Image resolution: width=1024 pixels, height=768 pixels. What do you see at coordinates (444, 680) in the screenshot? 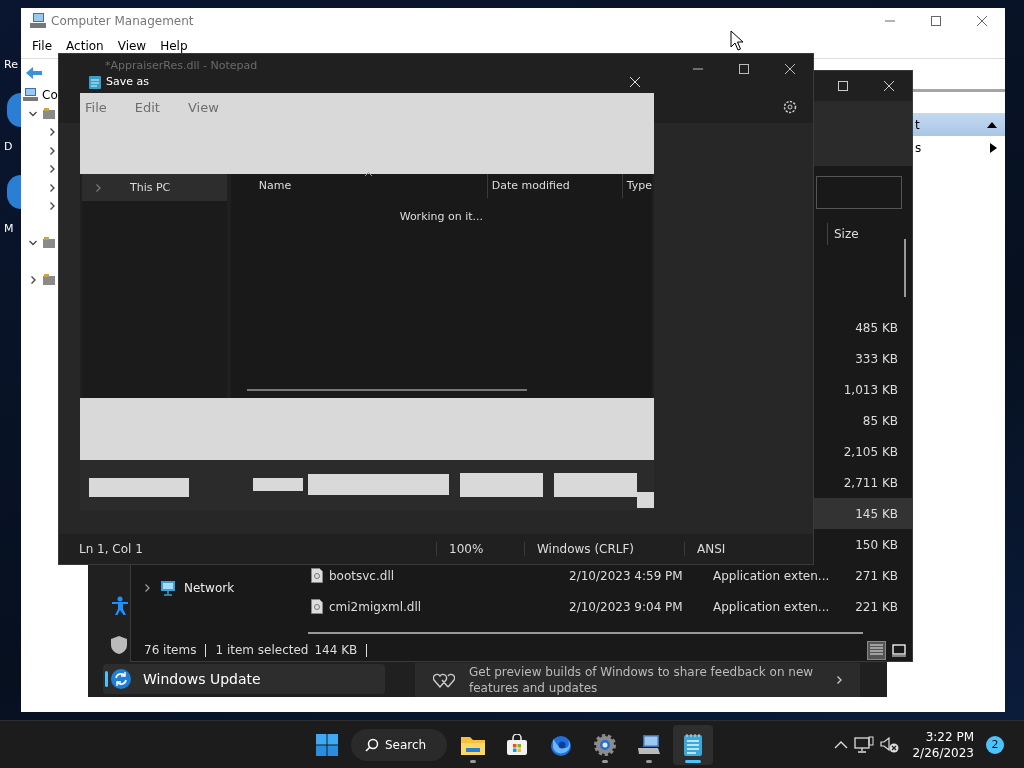
I see `hearts-icon` at bounding box center [444, 680].